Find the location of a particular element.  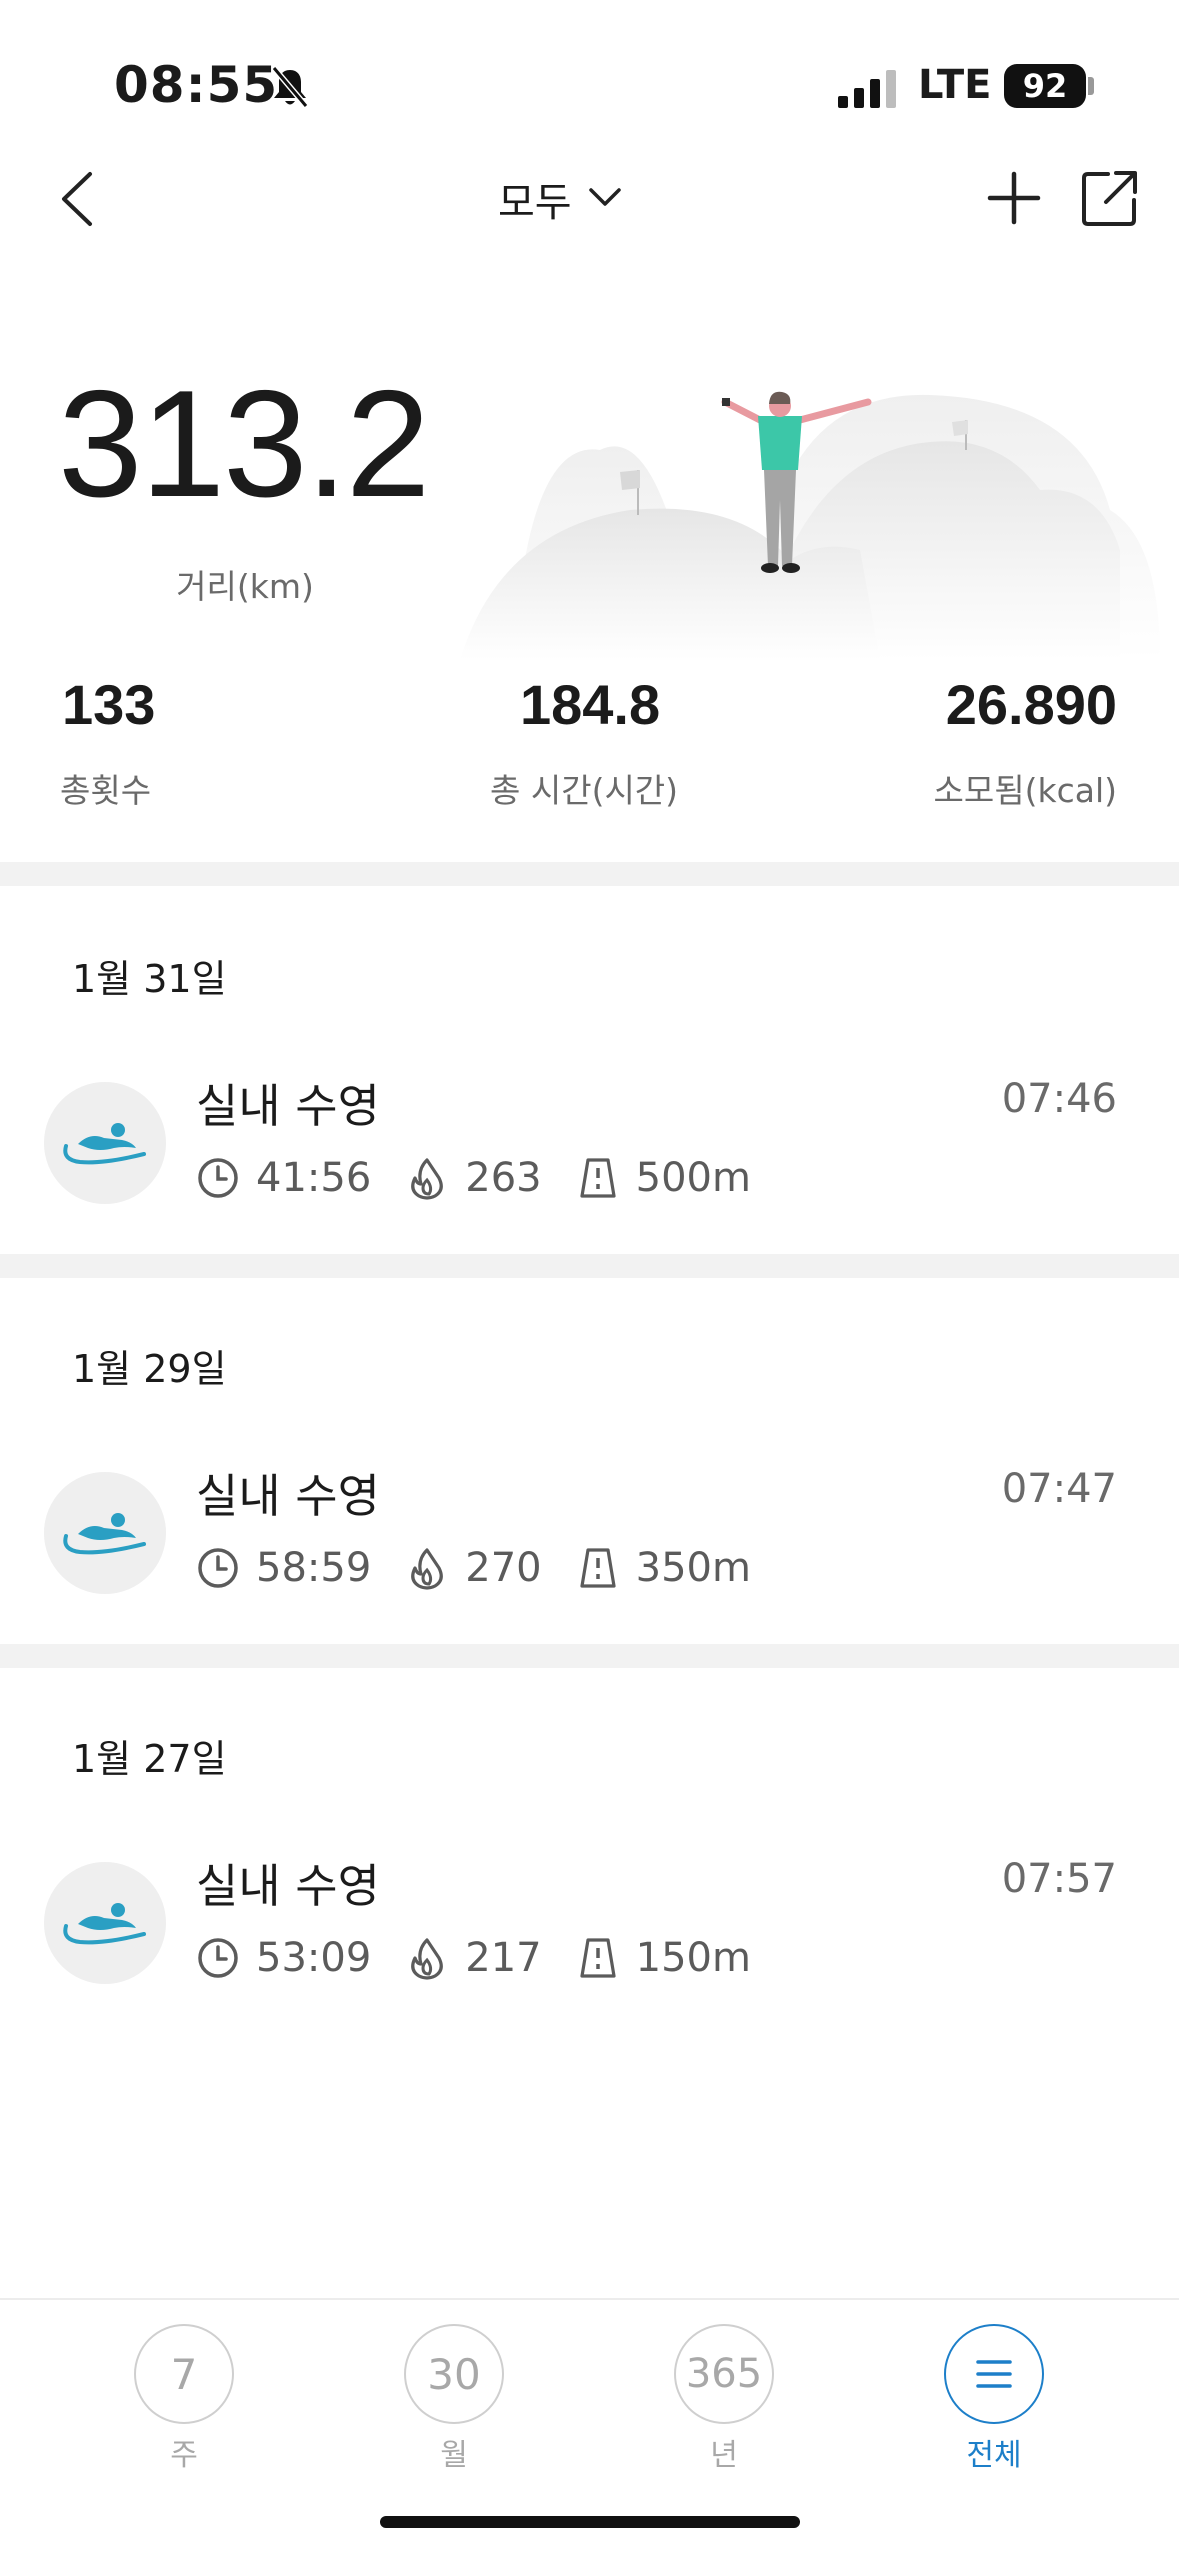

activity-calories: 217 is located at coordinates (503, 1958).